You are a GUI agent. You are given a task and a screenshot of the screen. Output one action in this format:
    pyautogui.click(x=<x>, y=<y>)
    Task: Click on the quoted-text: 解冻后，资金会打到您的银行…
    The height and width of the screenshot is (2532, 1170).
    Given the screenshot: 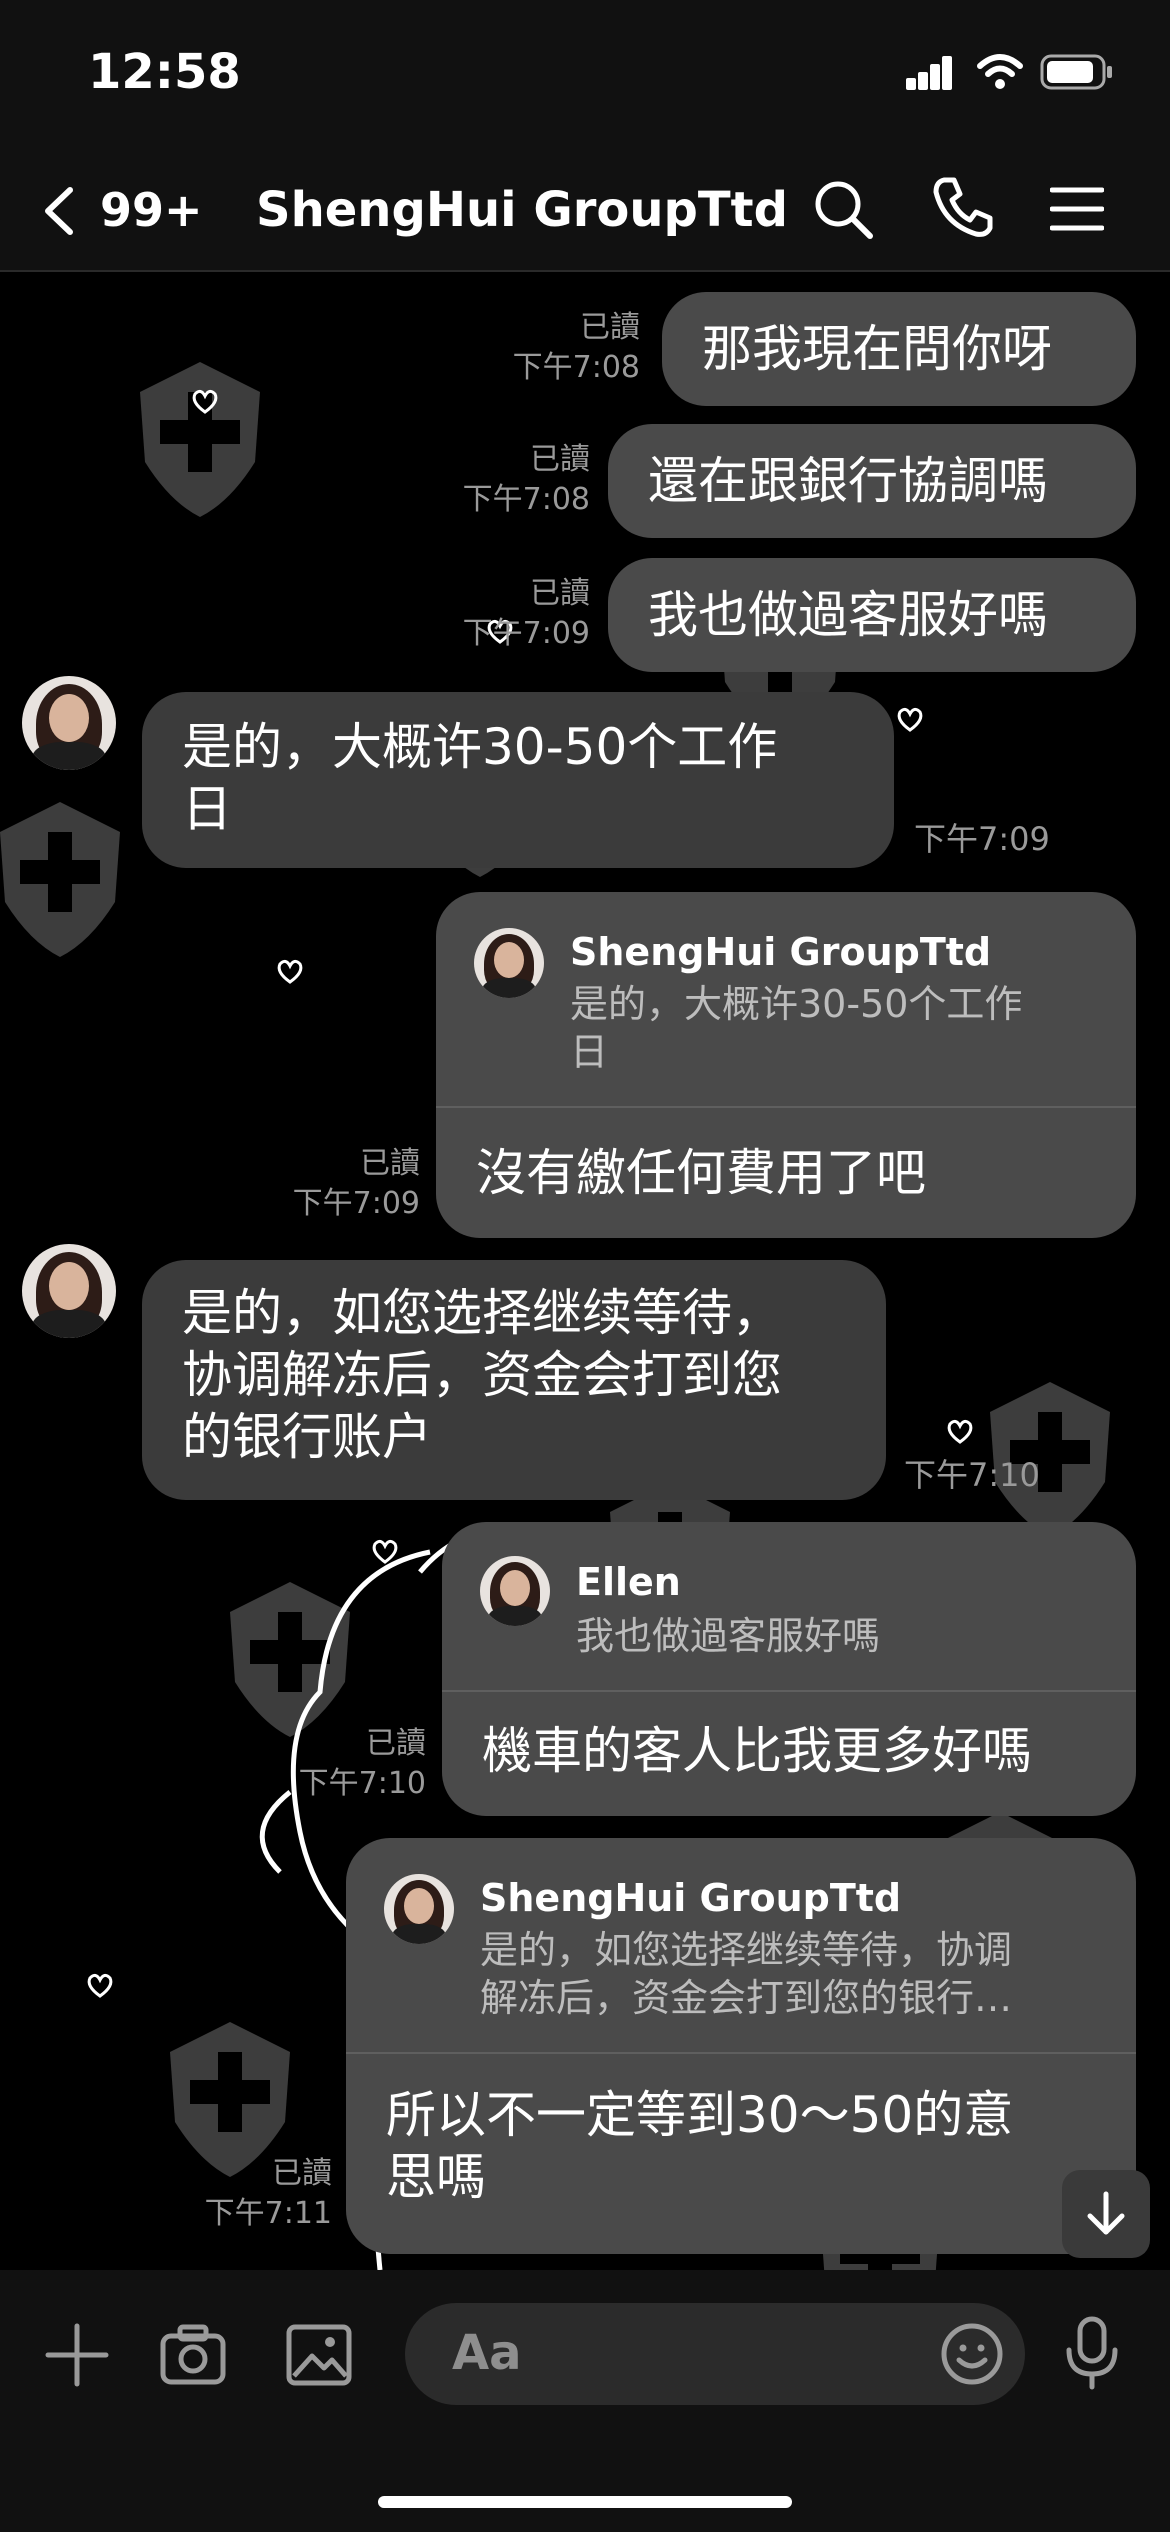 What is the action you would take?
    pyautogui.click(x=746, y=1998)
    